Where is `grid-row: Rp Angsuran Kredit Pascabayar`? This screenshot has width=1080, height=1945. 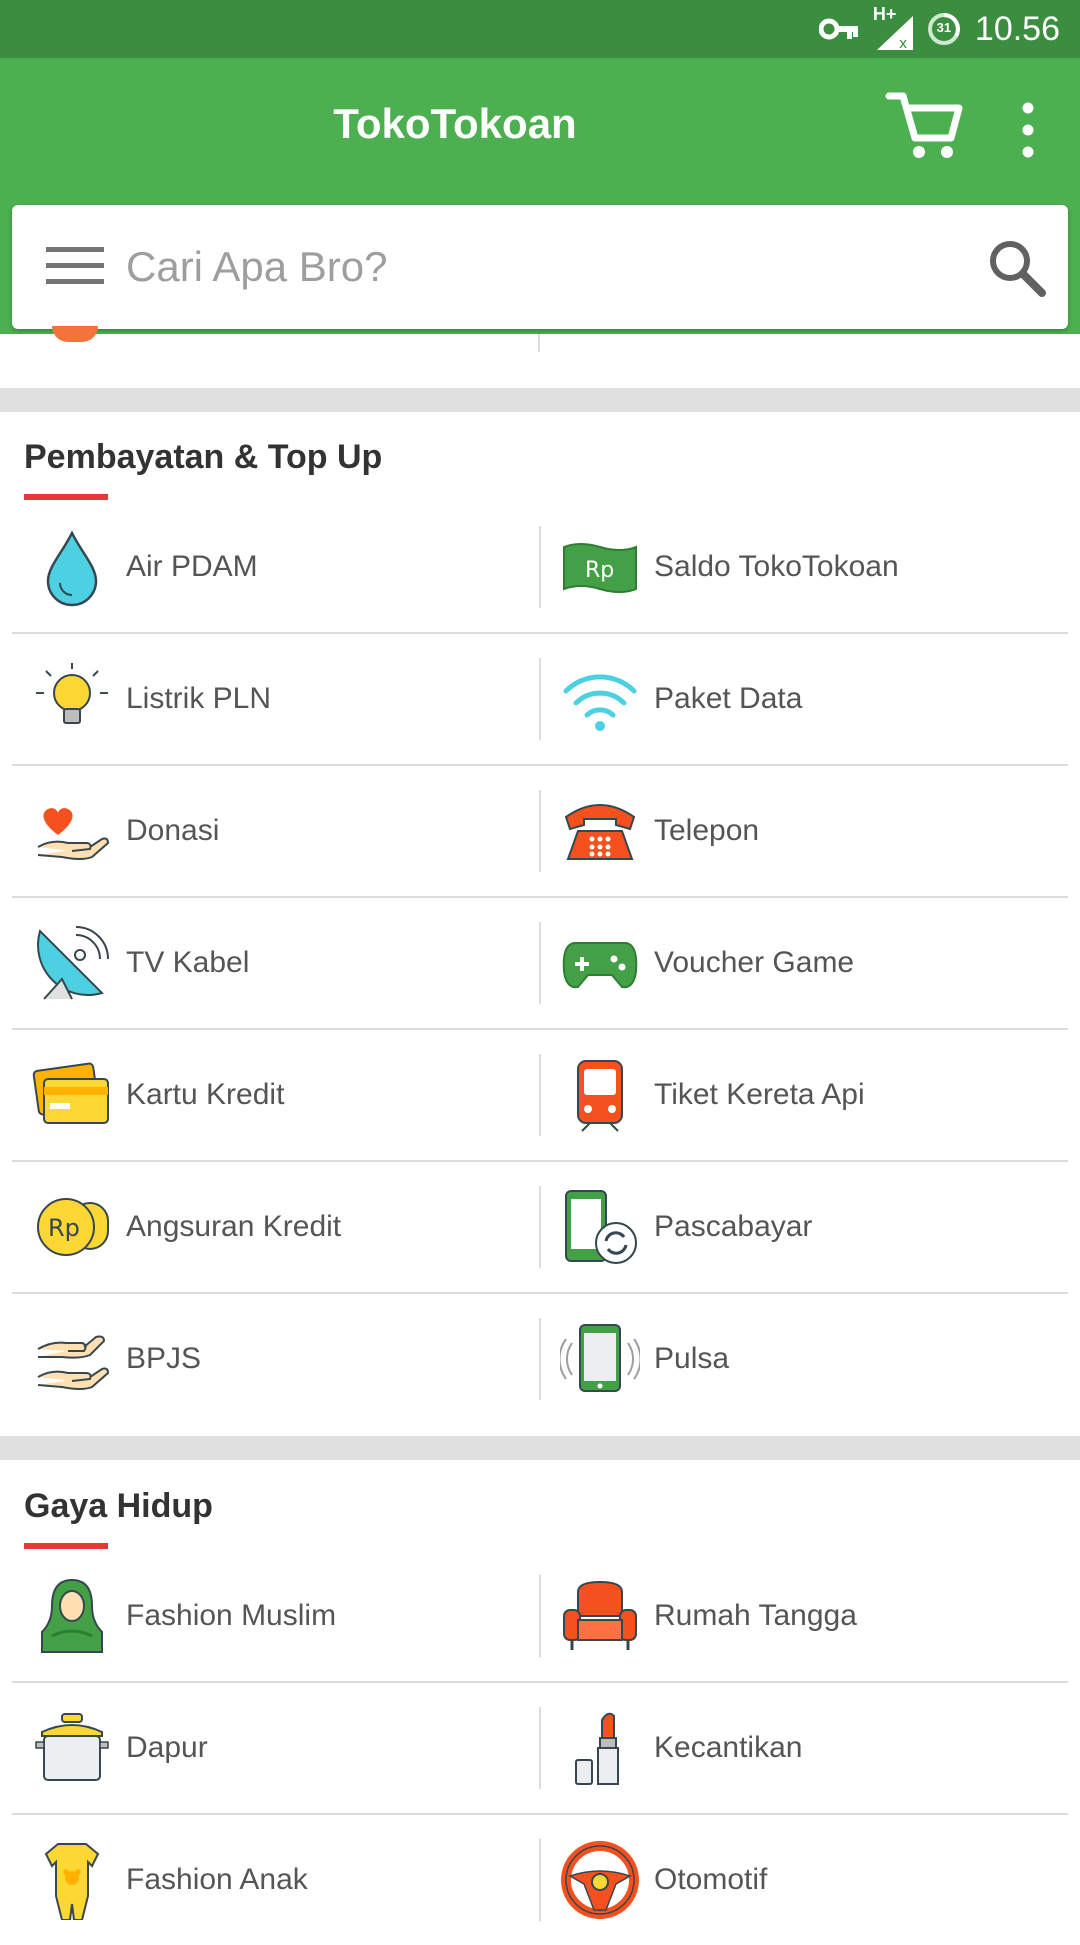 grid-row: Rp Angsuran Kredit Pascabayar is located at coordinates (540, 1228).